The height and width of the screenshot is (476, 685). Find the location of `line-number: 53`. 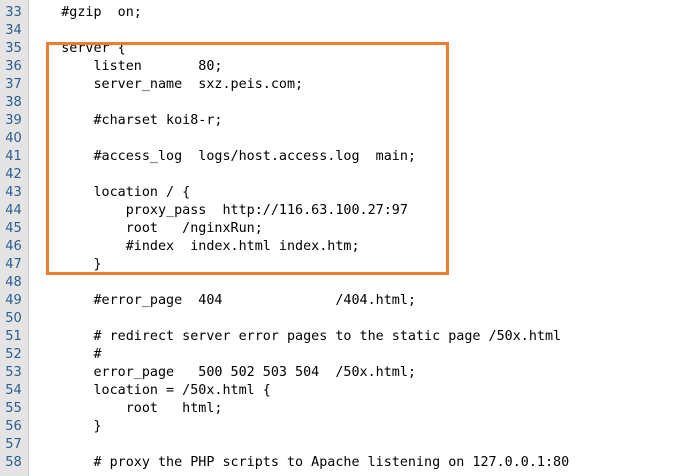

line-number: 53 is located at coordinates (13, 372).